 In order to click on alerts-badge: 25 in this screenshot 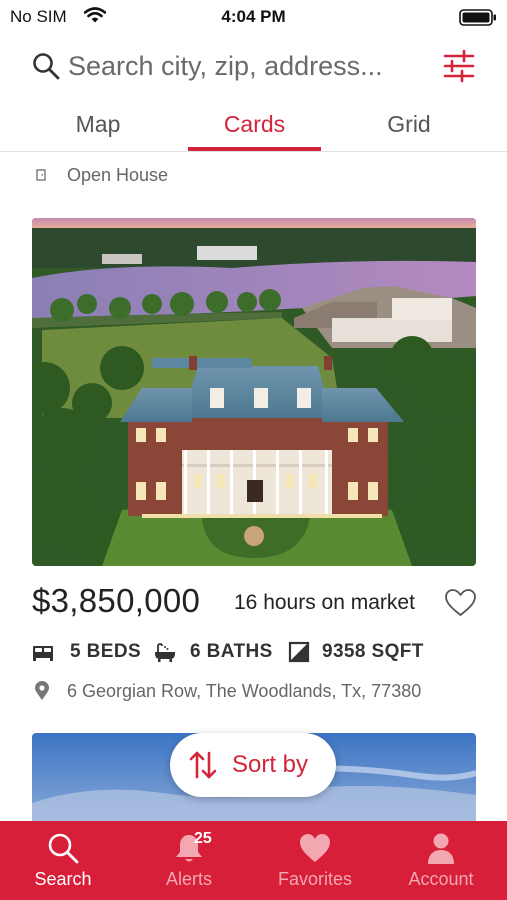, I will do `click(203, 838)`.